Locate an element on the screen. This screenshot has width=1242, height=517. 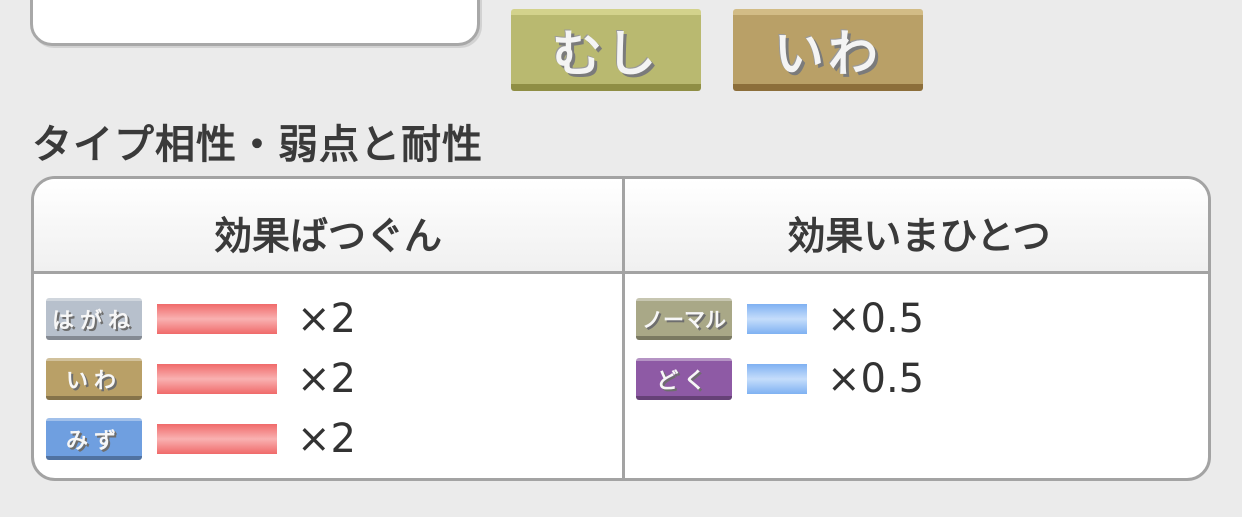
weakness-row: みず ×2 is located at coordinates (201, 439).